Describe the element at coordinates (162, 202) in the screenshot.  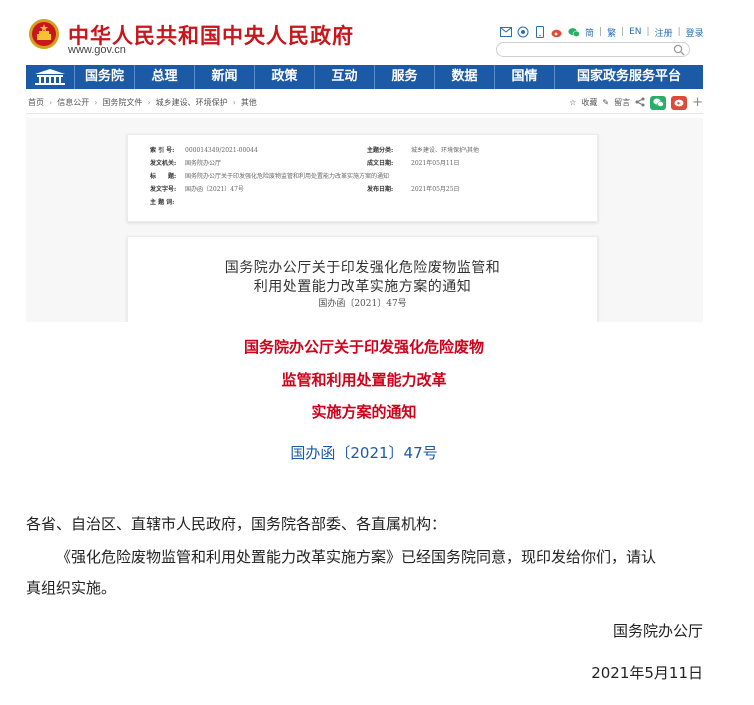
I see `meta-label: 主 题 词:` at that location.